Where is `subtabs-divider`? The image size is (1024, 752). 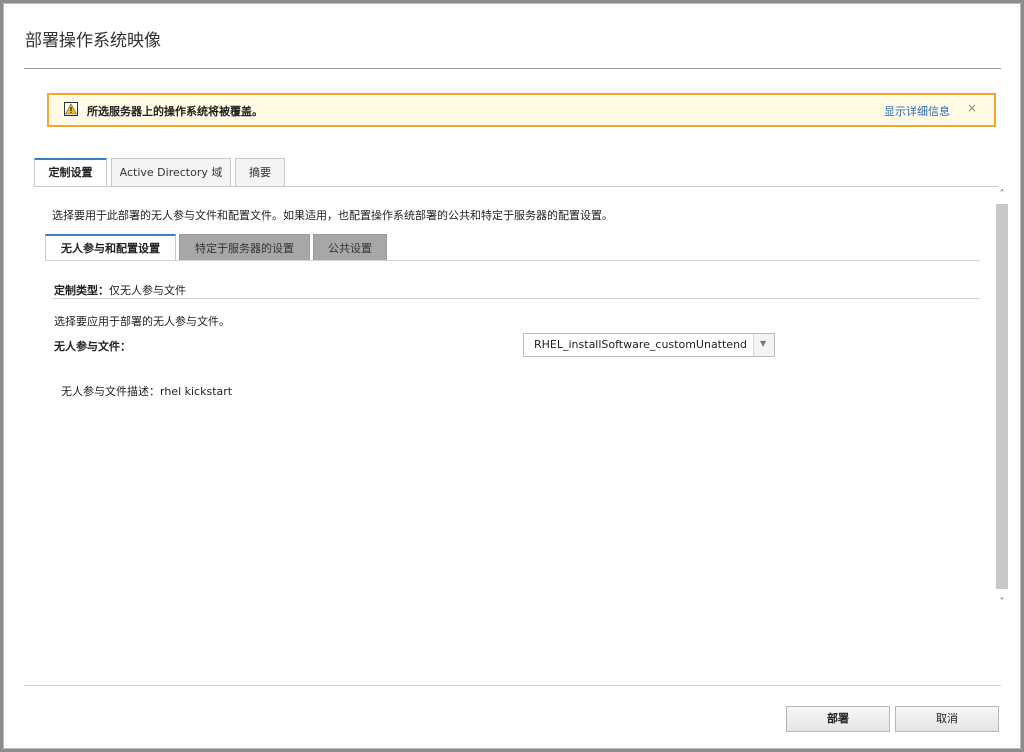
subtabs-divider is located at coordinates (512, 260).